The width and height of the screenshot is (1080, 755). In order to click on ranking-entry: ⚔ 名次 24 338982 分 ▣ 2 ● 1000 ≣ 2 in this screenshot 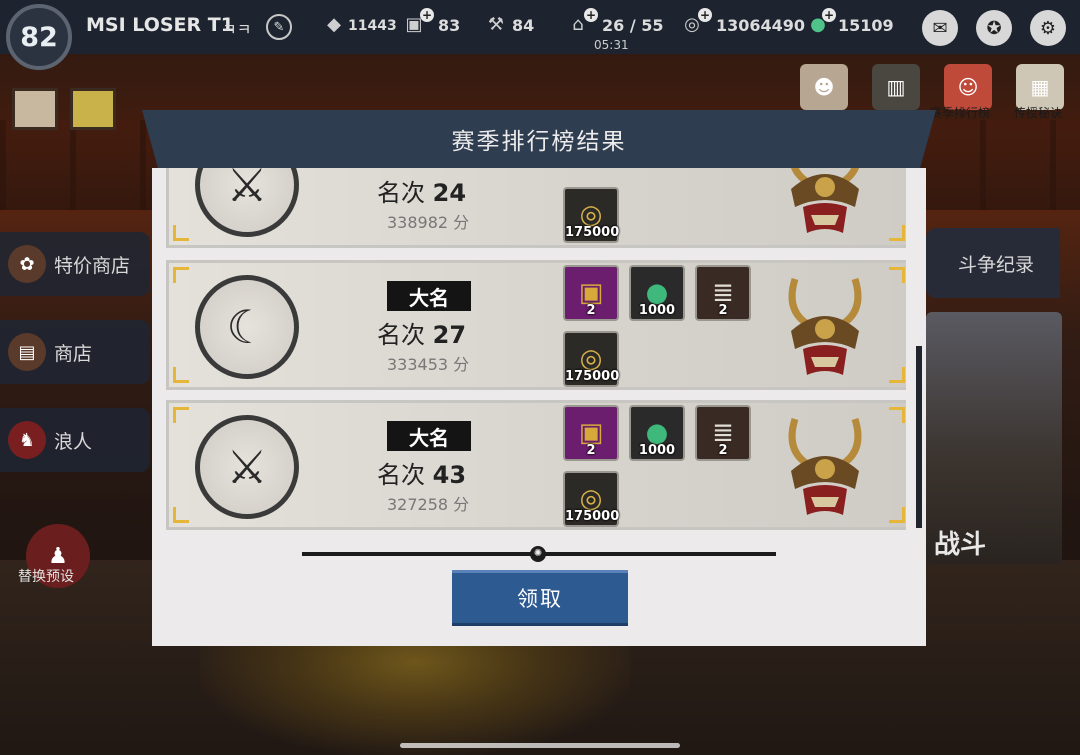, I will do `click(536, 208)`.